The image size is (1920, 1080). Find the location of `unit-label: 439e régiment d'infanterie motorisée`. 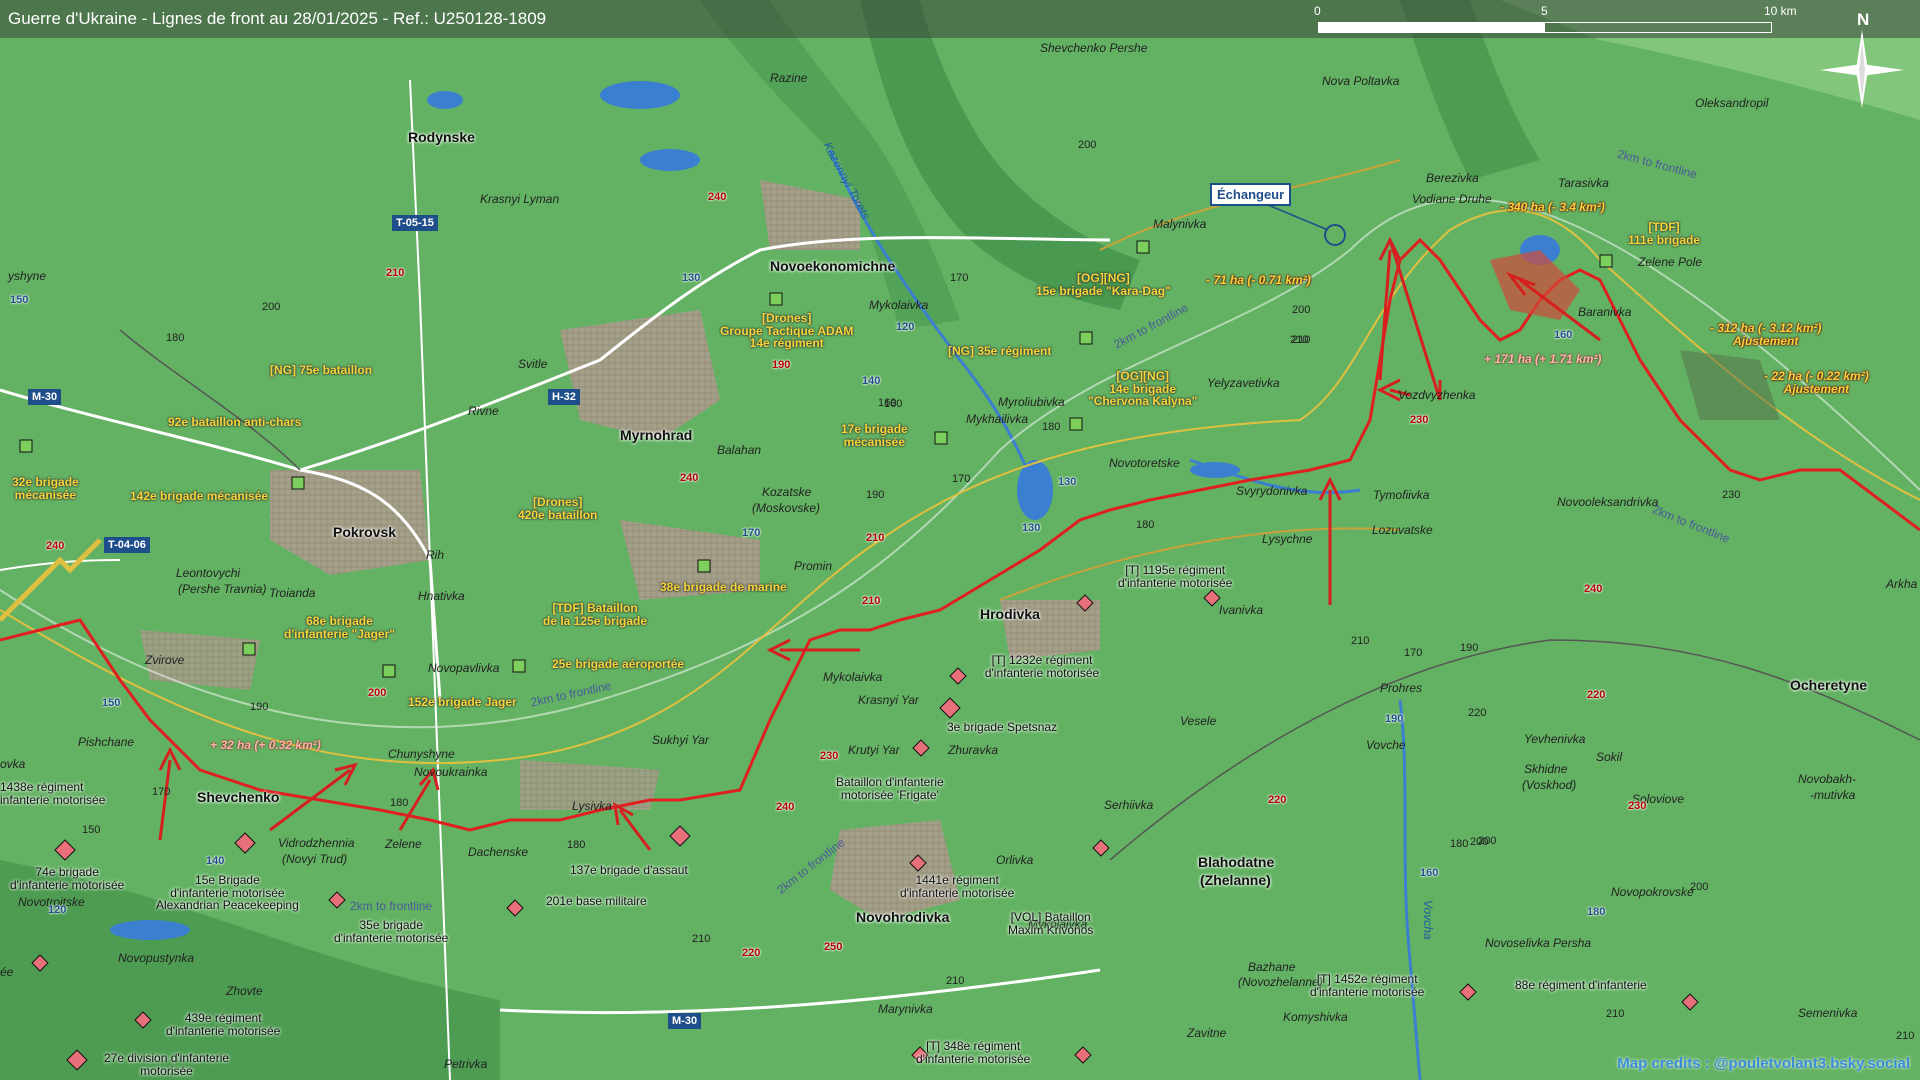

unit-label: 439e régiment d'infanterie motorisée is located at coordinates (223, 1024).